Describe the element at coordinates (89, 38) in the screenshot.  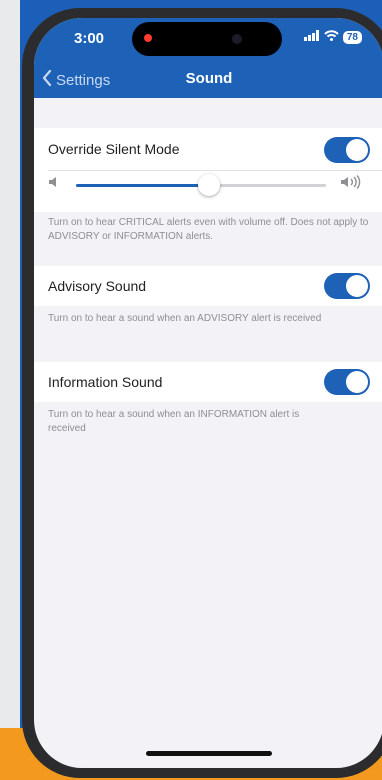
I see `status-time: 3:00` at that location.